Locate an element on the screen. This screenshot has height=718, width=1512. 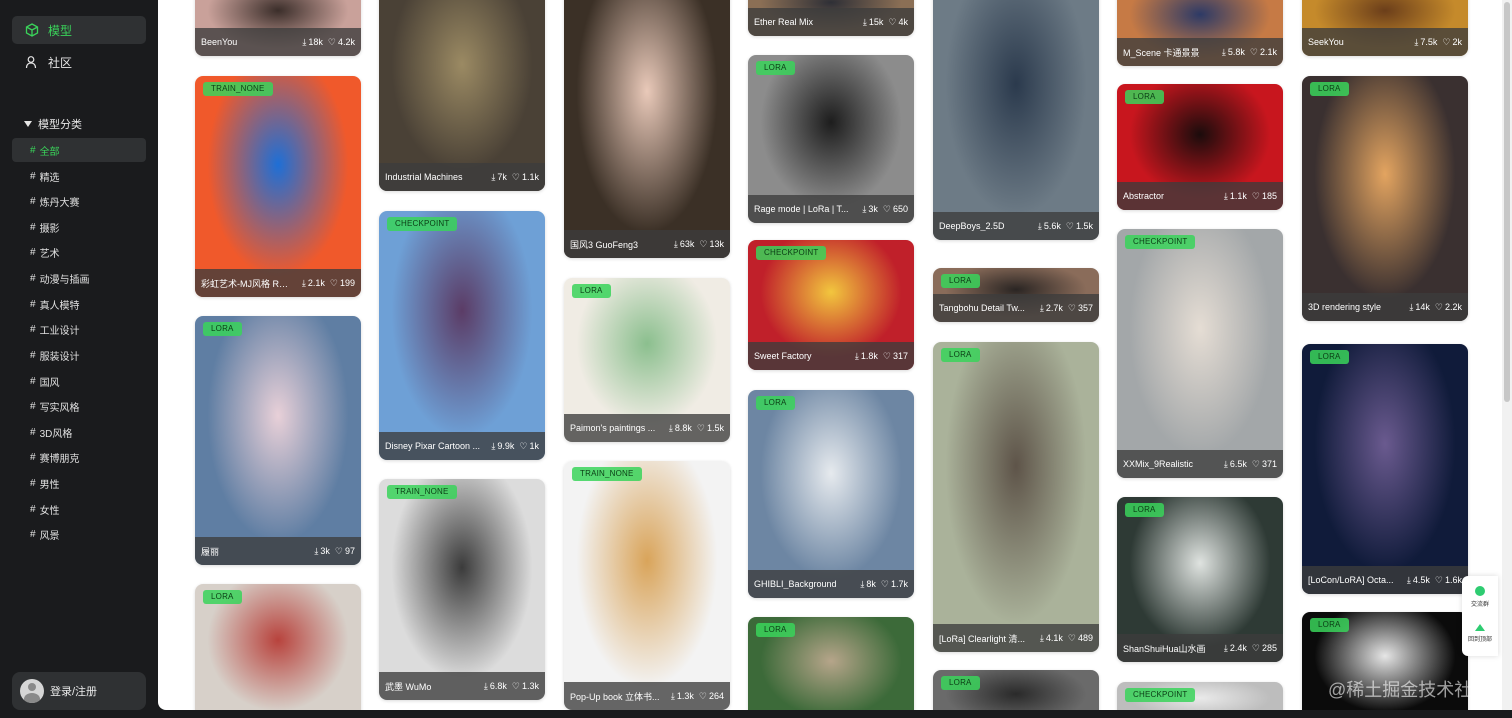
nav-item-community: 社区 is located at coordinates (79, 62).